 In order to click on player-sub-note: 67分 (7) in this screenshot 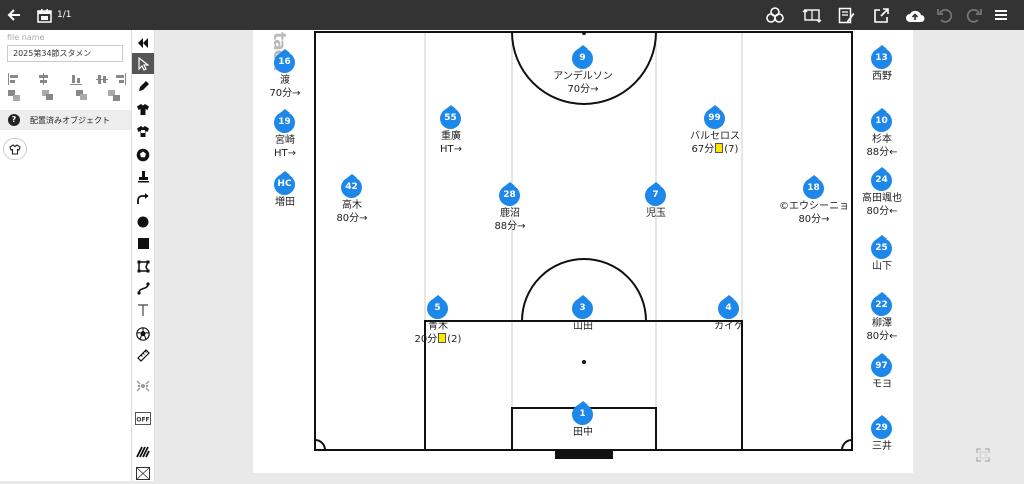, I will do `click(715, 149)`.